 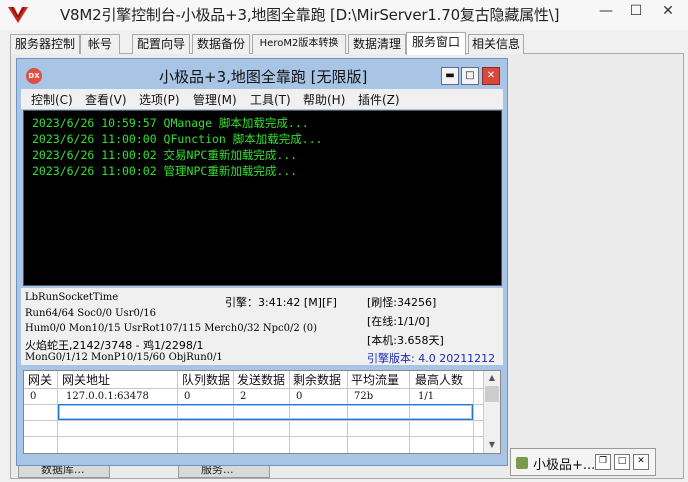 I want to click on close-button: ✕, so click(x=668, y=12).